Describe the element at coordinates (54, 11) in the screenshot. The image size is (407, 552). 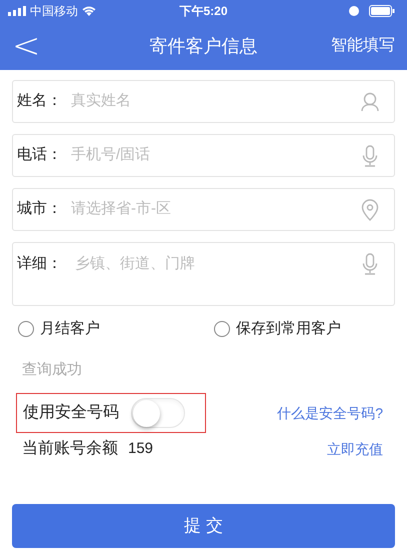
I see `carrier-name: 中国移动` at that location.